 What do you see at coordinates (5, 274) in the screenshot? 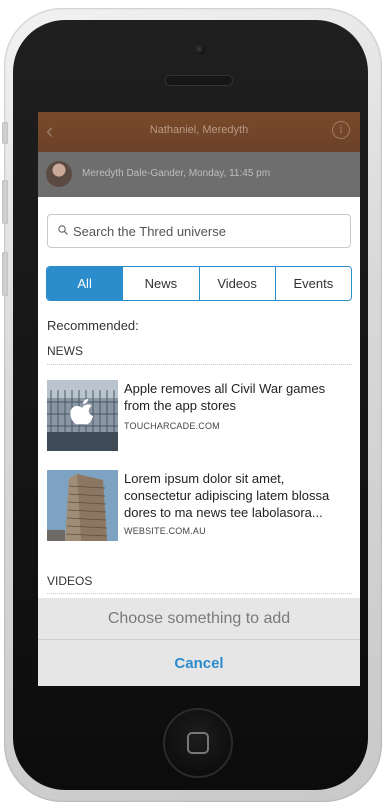
I see `phone-volume-down` at bounding box center [5, 274].